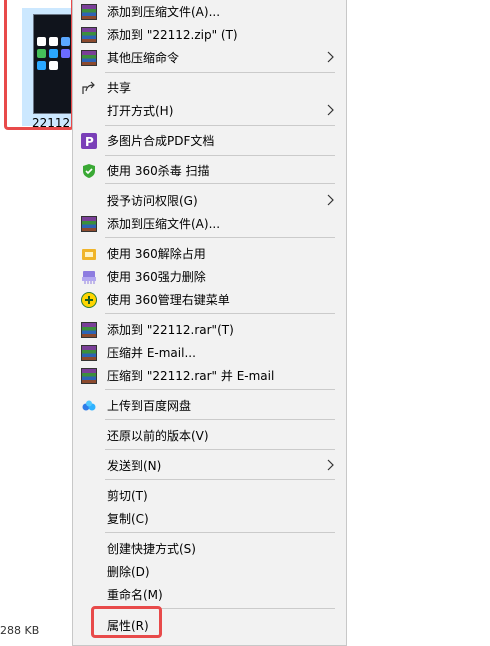  What do you see at coordinates (209, 254) in the screenshot?
I see `menu-item-360-unlock: 使用 360解除占用` at bounding box center [209, 254].